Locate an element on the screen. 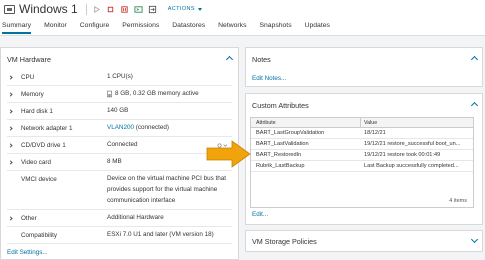 Image resolution: width=485 pixels, height=260 pixels. hw-value: VLAN200 (connected) is located at coordinates (138, 128).